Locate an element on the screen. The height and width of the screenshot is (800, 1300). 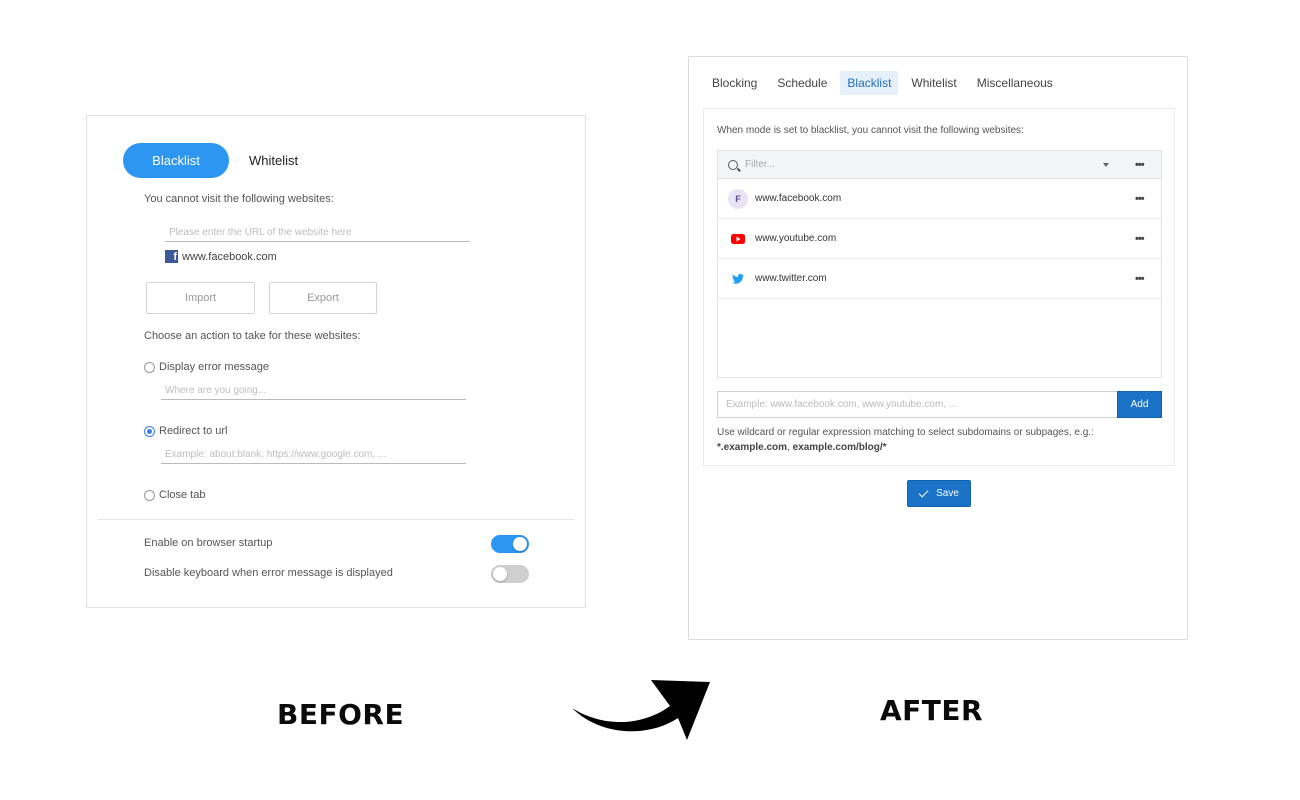
search-icon is located at coordinates (733, 164).